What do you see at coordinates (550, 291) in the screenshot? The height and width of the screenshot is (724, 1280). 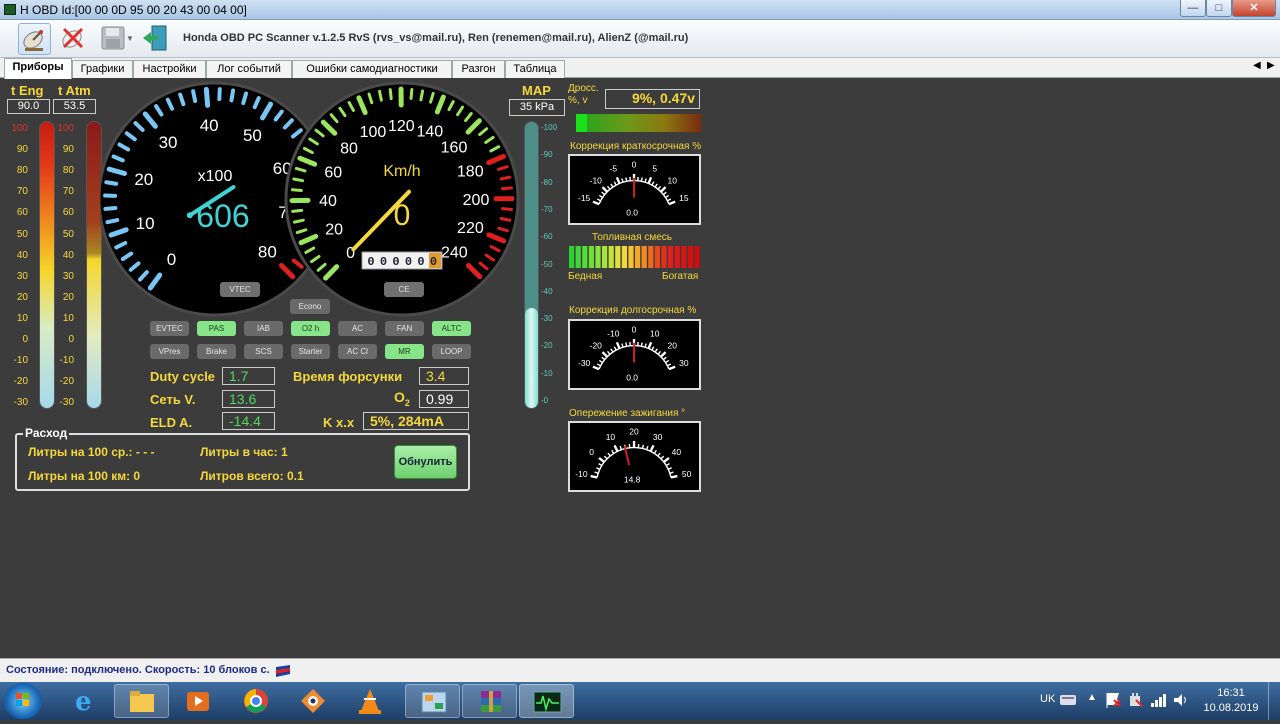 I see `map-scale-tick-label: -40` at bounding box center [550, 291].